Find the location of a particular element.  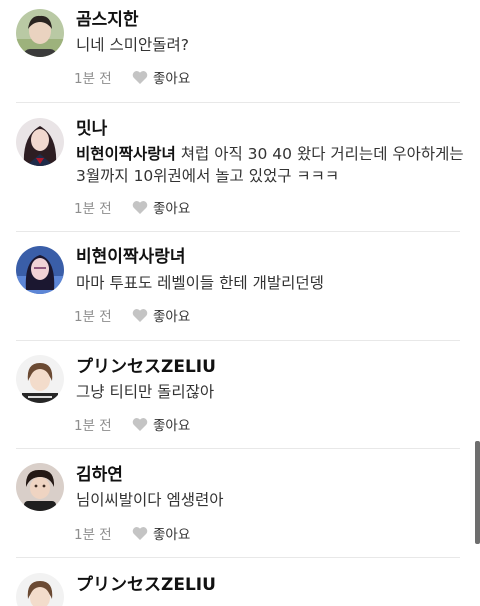

mention: 비현이짝사랑녀 is located at coordinates (126, 154).